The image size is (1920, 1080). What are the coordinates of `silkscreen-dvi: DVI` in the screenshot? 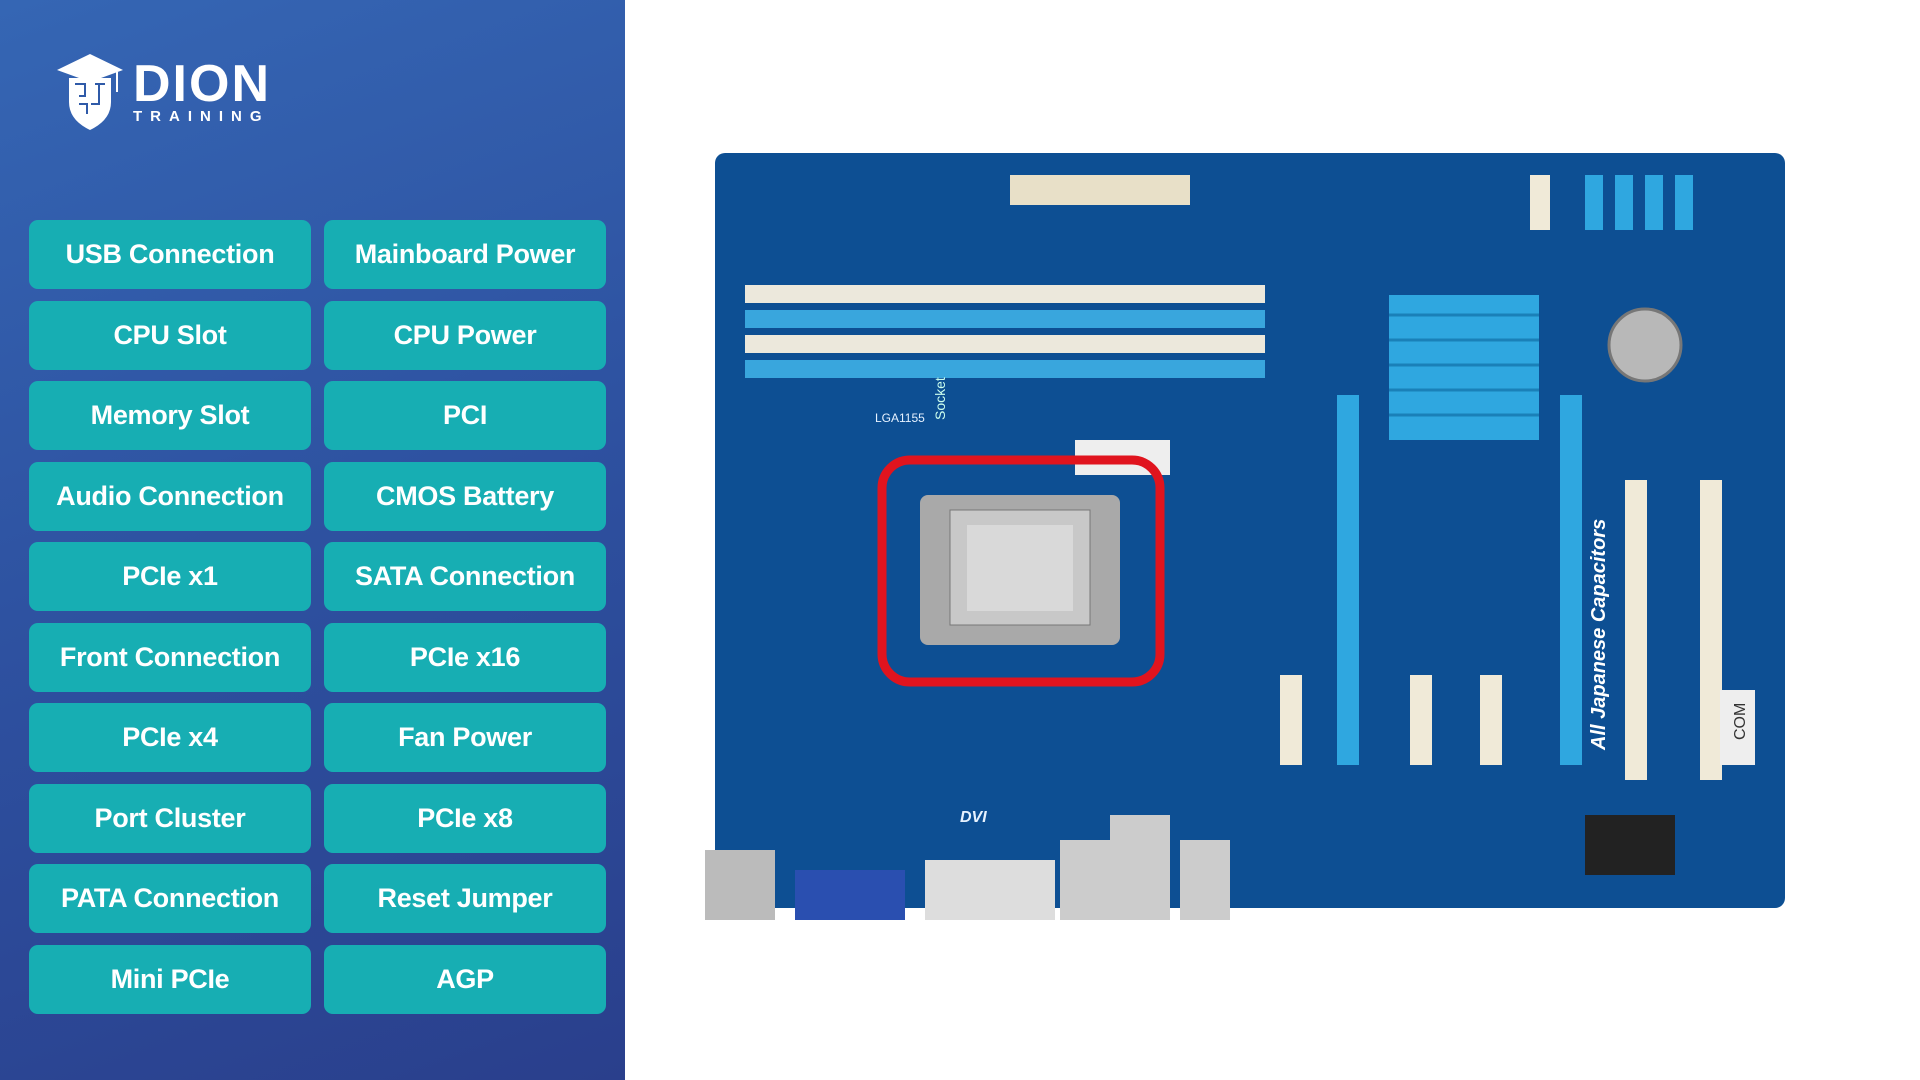 It's located at (973, 817).